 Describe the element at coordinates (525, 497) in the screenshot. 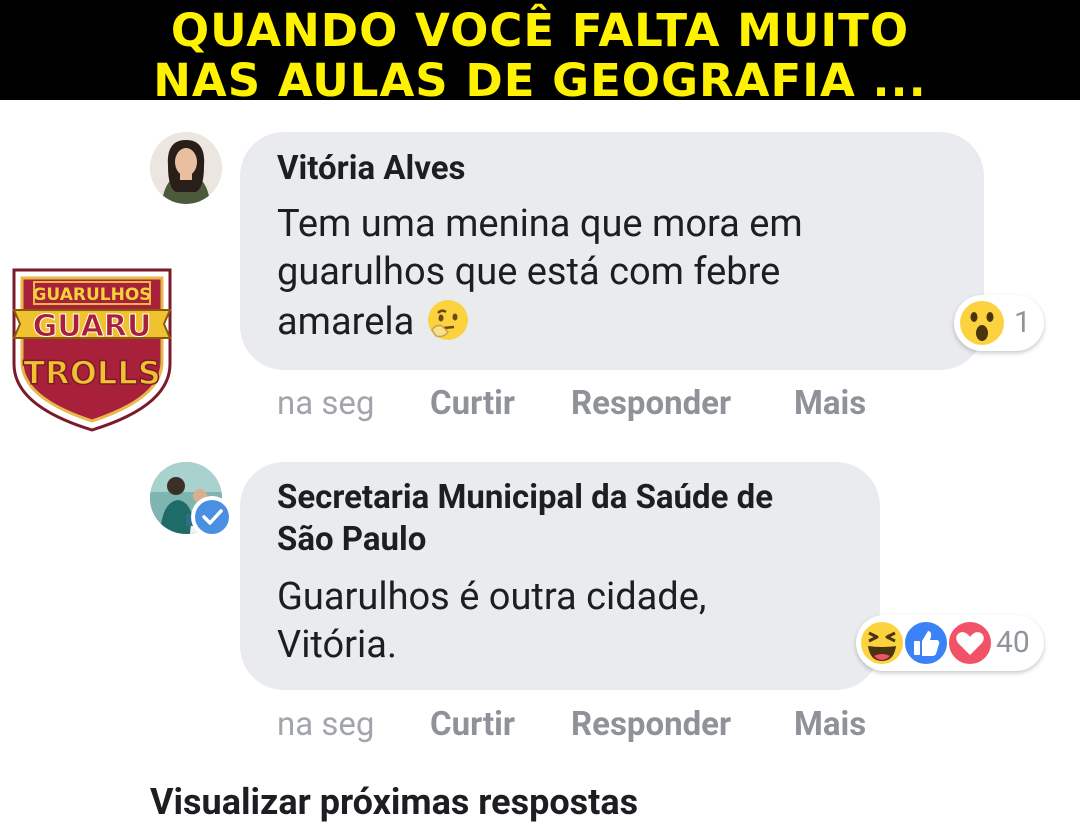

I see `comment-author-line: Secretaria Municipal da Saúde de` at that location.